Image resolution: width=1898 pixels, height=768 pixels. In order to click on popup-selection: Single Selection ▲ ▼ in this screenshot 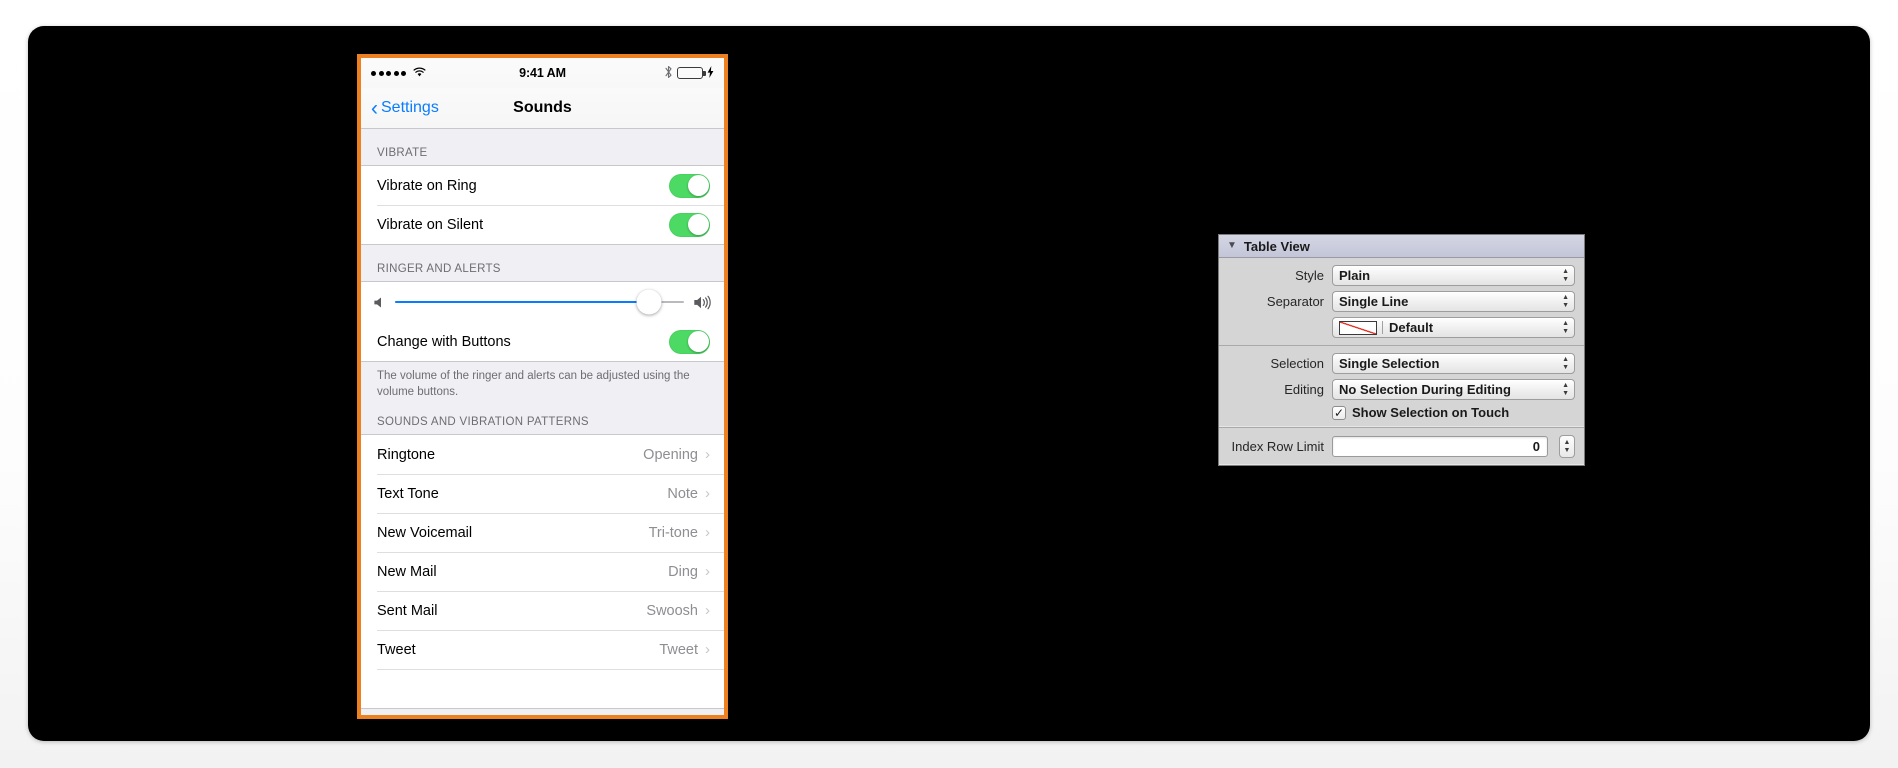, I will do `click(1453, 363)`.